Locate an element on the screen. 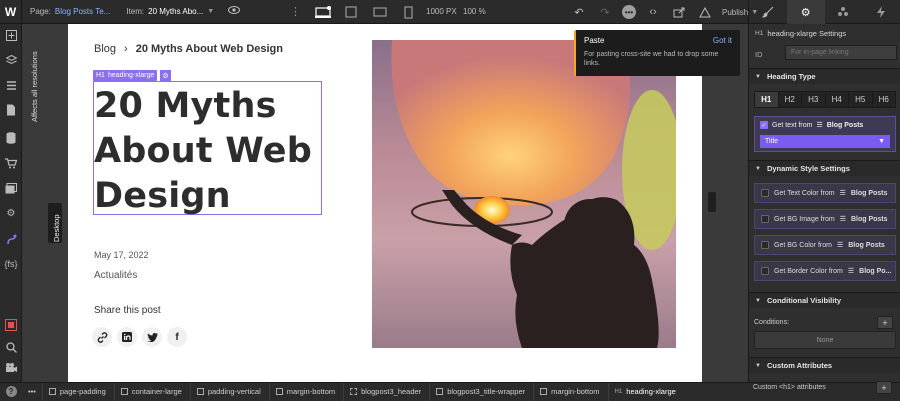  add-element-icon is located at coordinates (11, 35).